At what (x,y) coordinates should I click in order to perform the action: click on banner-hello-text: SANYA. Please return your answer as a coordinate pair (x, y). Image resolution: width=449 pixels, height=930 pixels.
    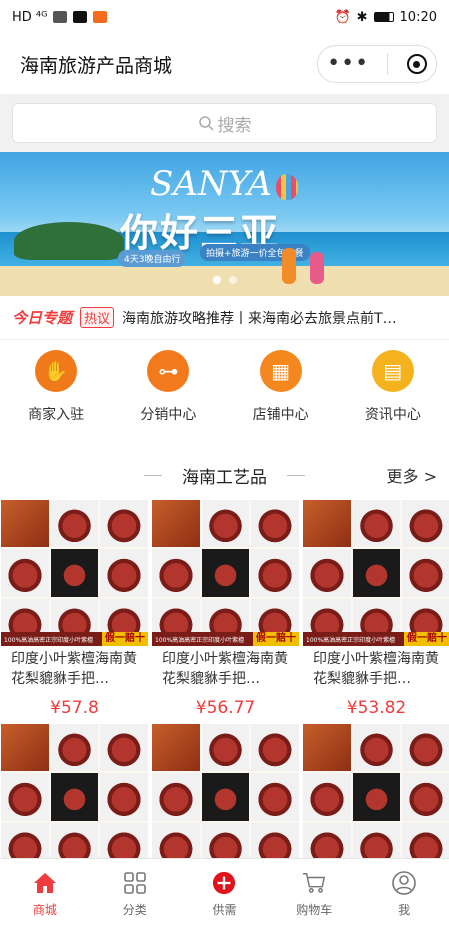
    Looking at the image, I should click on (211, 184).